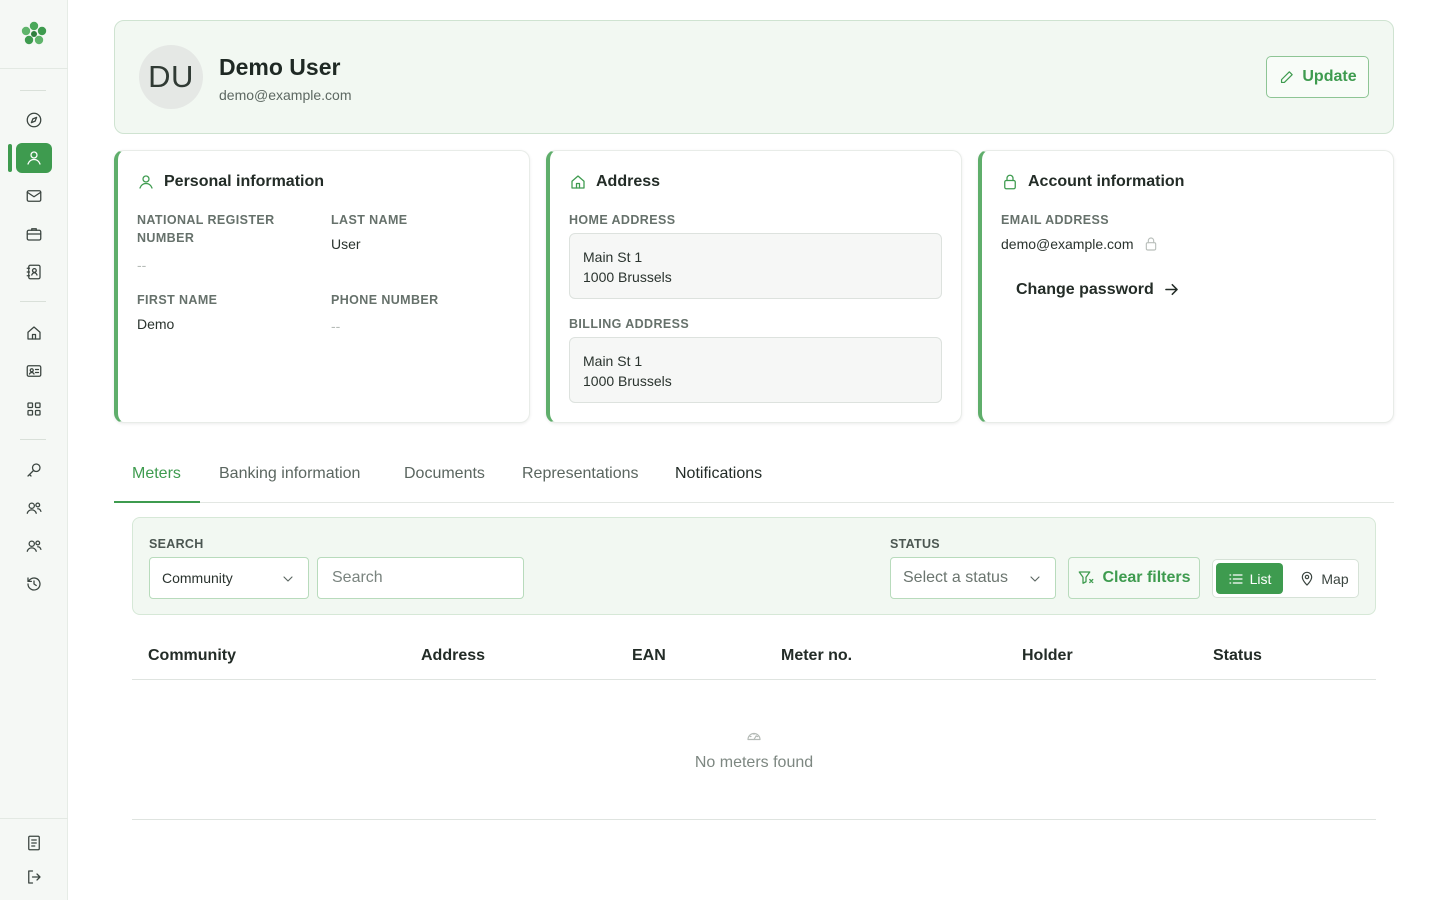  What do you see at coordinates (280, 67) in the screenshot?
I see `user-name: Demo User` at bounding box center [280, 67].